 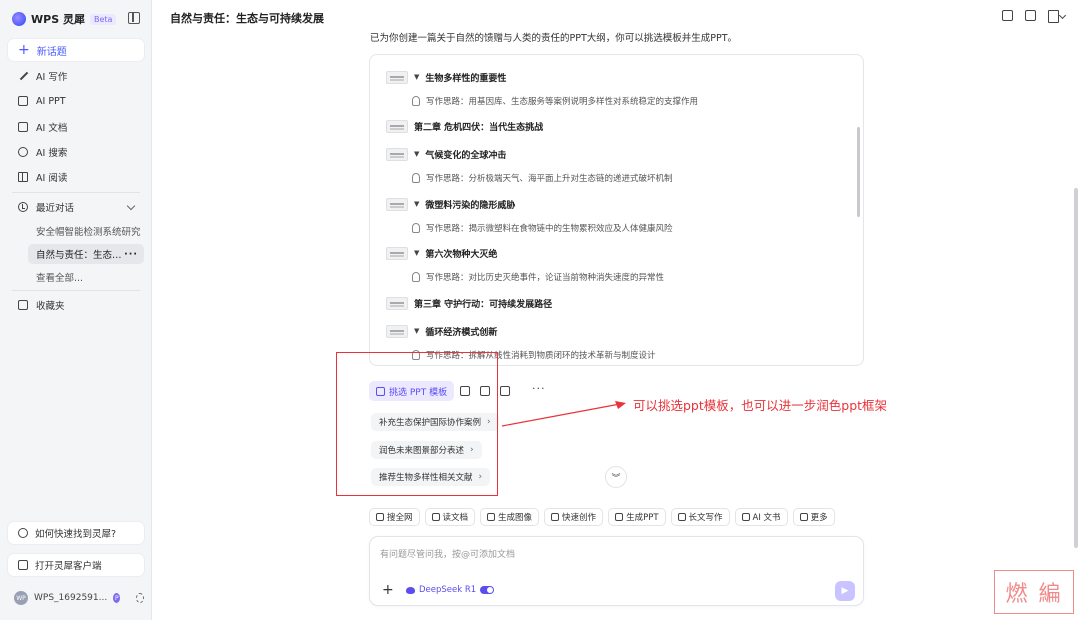 I want to click on sidebar-item-ai-doc: AI 文档, so click(x=76, y=127).